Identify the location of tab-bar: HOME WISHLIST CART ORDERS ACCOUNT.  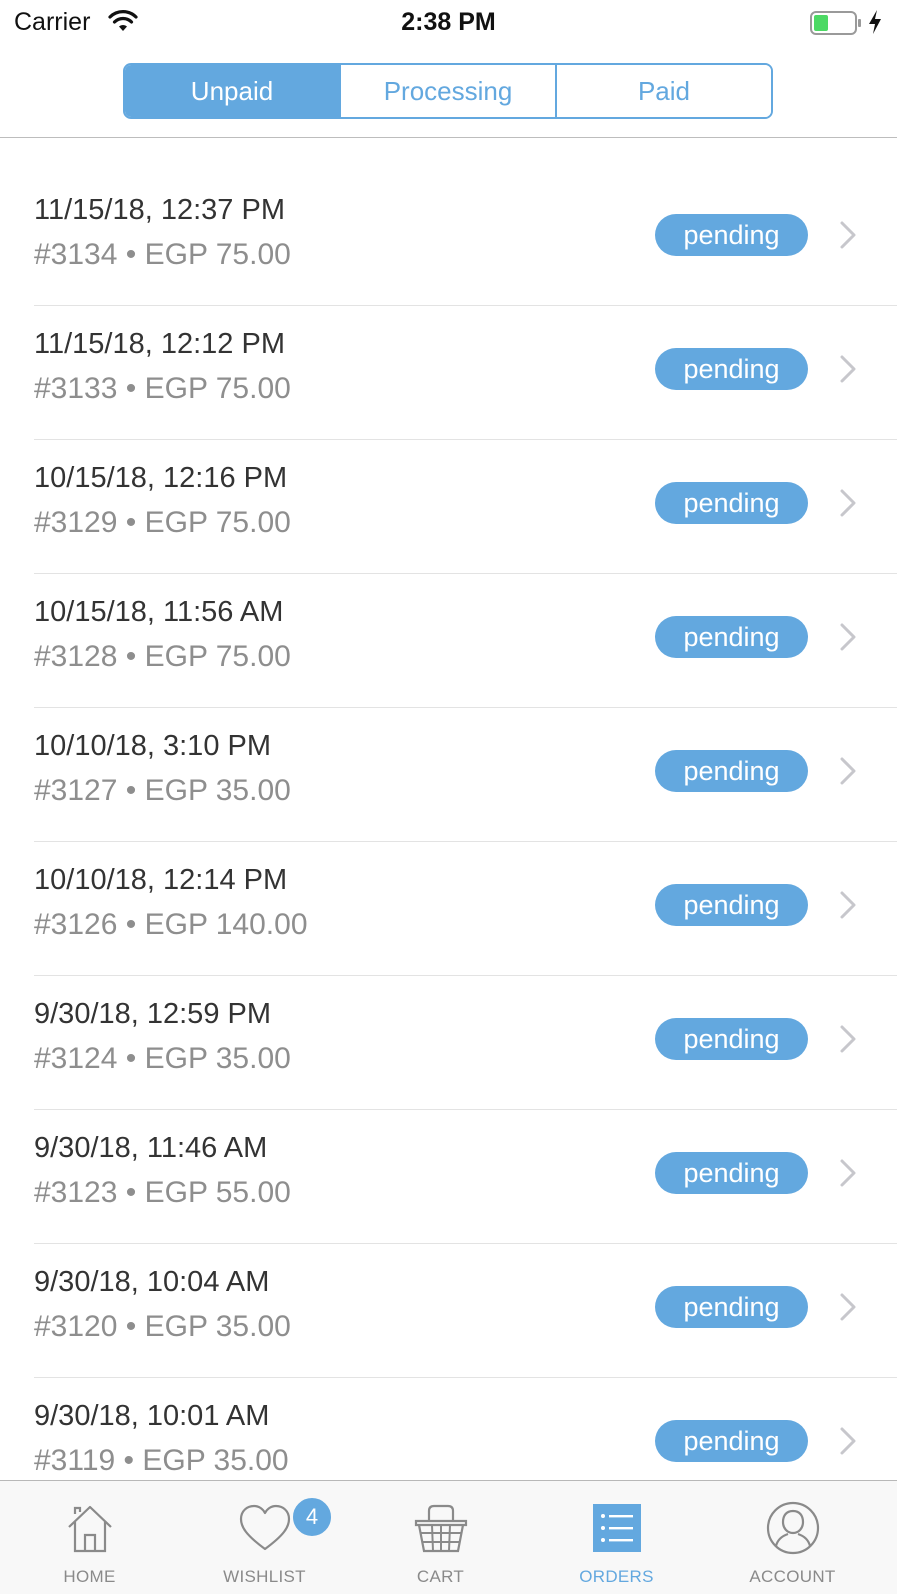
(448, 1537).